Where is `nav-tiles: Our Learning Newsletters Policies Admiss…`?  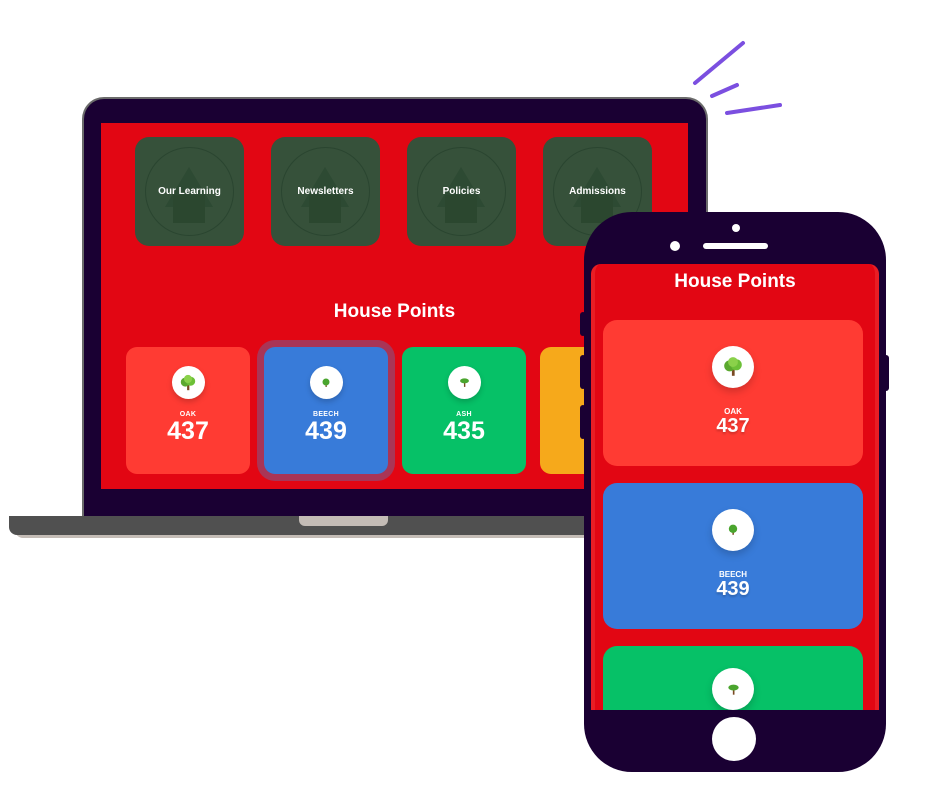 nav-tiles: Our Learning Newsletters Policies Admiss… is located at coordinates (393, 191).